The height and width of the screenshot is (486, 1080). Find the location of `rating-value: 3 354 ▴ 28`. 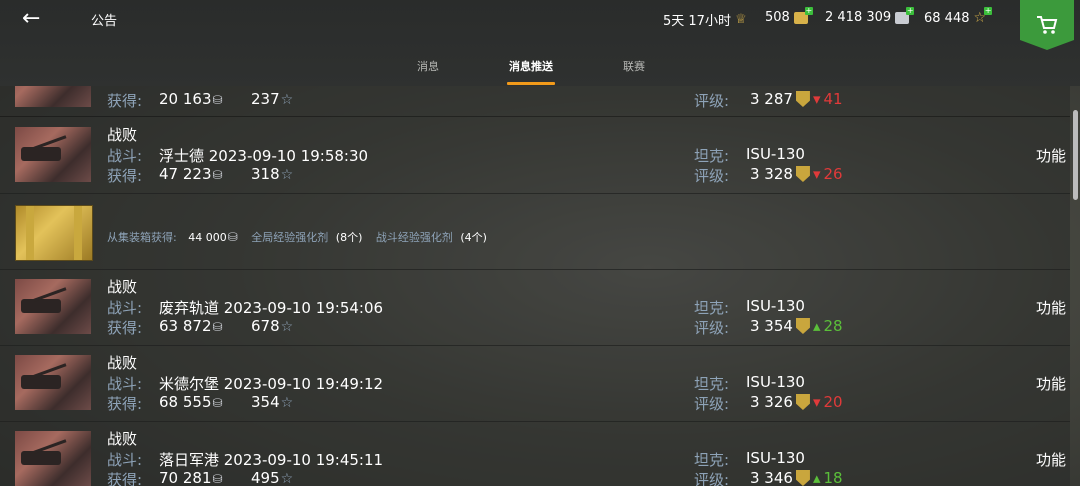

rating-value: 3 354 ▴ 28 is located at coordinates (796, 326).